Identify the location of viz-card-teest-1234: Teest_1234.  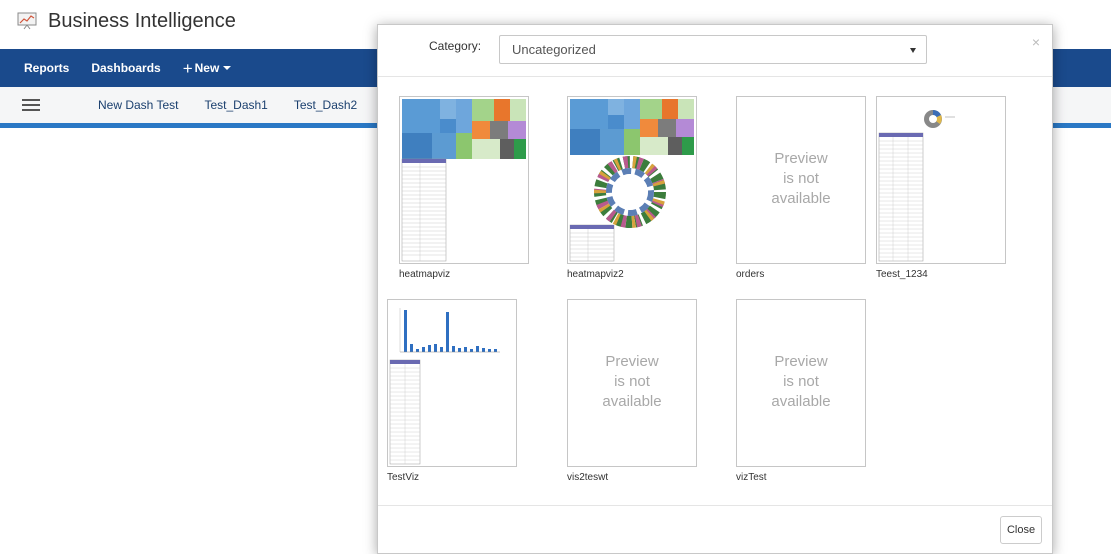
(941, 188).